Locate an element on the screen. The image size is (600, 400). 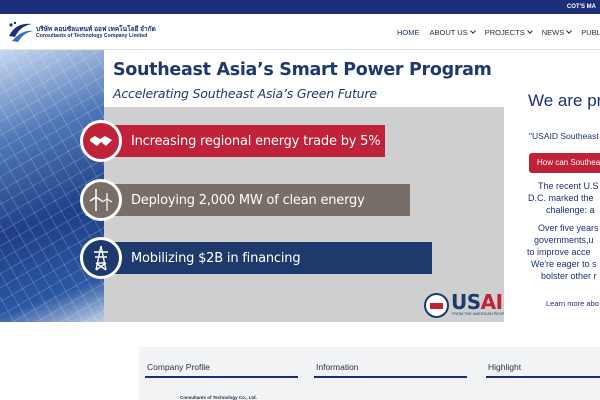
slide-paragraph-line: bolster other r is located at coordinates (569, 276).